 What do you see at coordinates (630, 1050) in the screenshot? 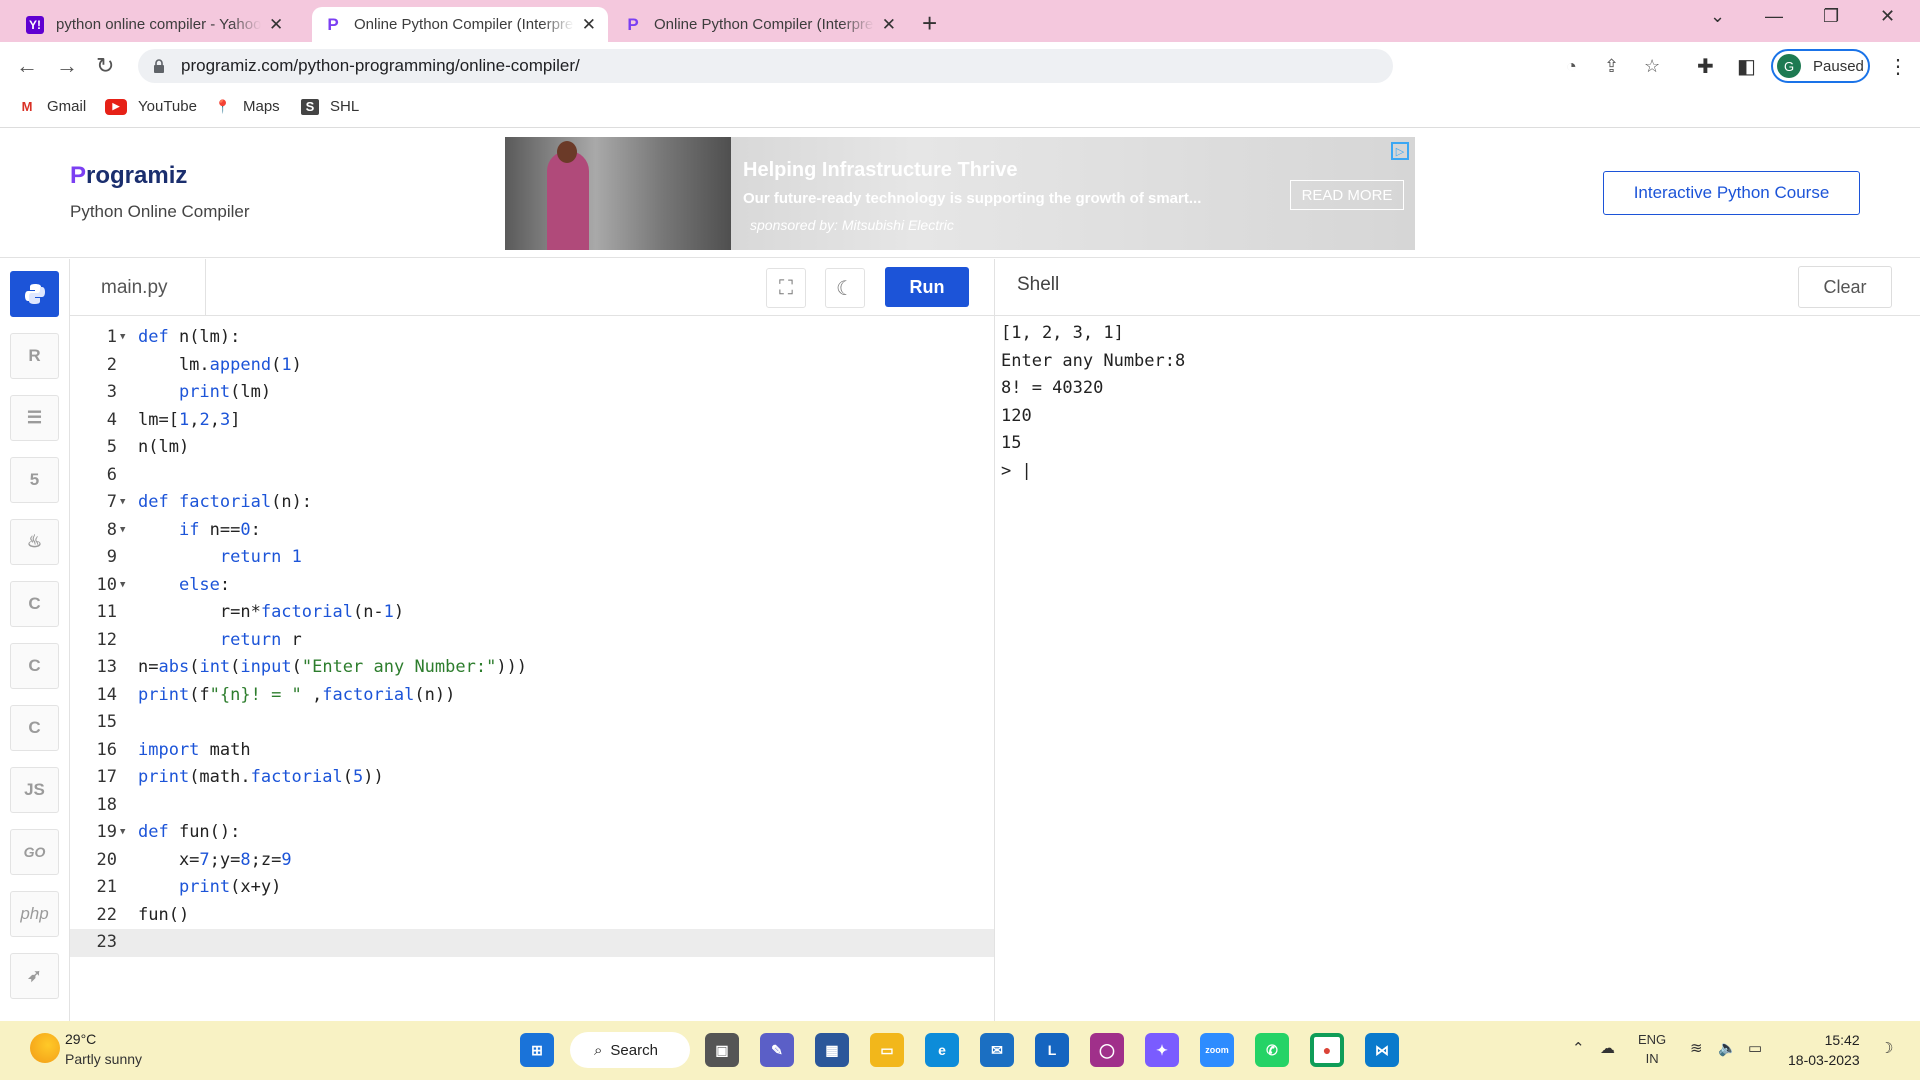
I see `taskbar-search-box: ⌕ Search` at bounding box center [630, 1050].